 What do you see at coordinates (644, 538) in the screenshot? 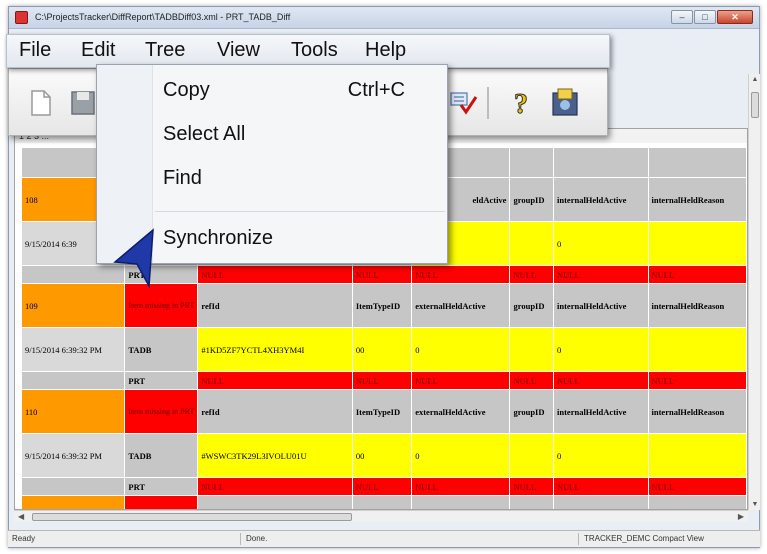
I see `status-view-mode: TRACKER_DEMC Compact View` at bounding box center [644, 538].